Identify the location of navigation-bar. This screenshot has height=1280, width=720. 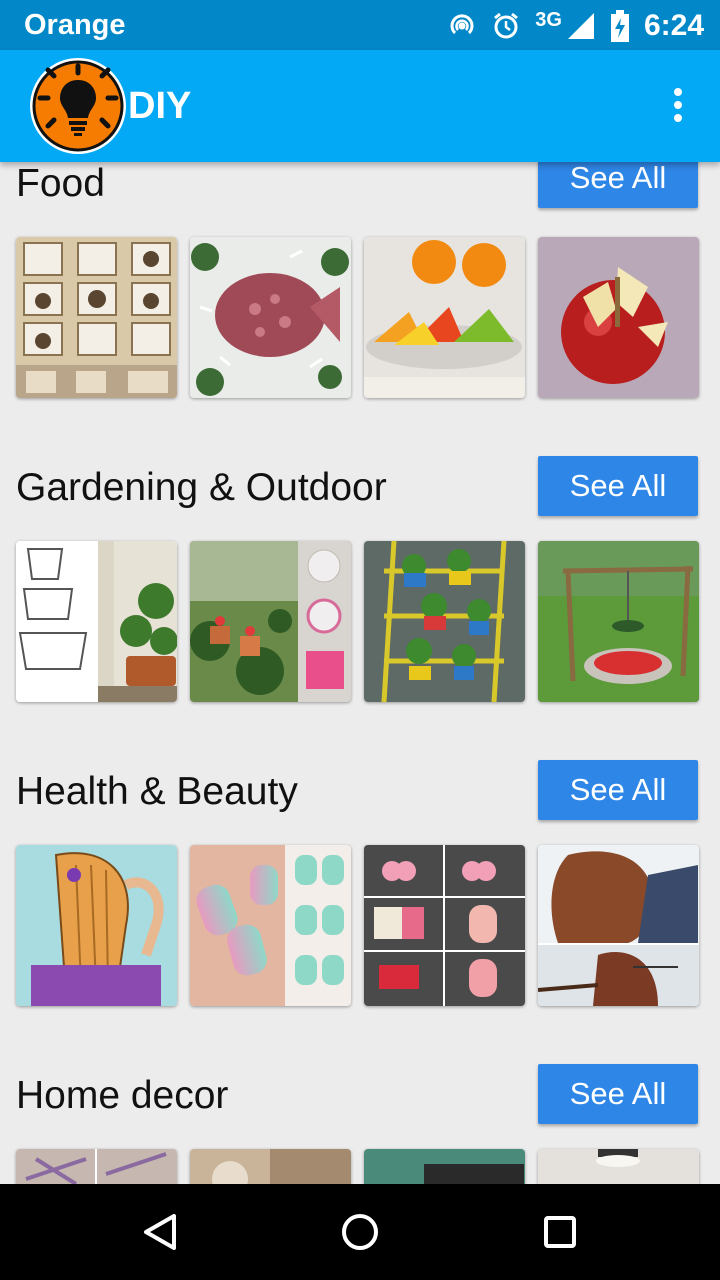
(360, 1232).